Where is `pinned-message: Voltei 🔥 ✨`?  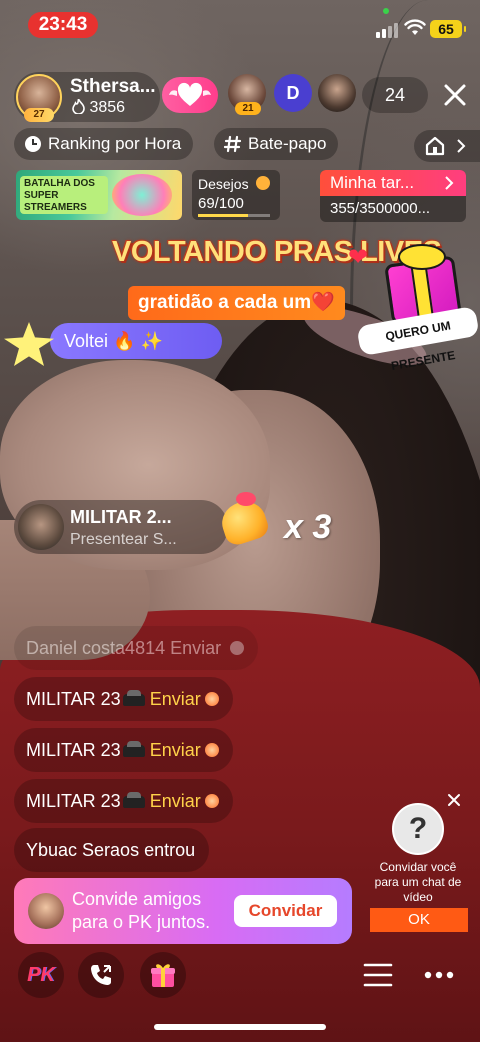 pinned-message: Voltei 🔥 ✨ is located at coordinates (136, 341).